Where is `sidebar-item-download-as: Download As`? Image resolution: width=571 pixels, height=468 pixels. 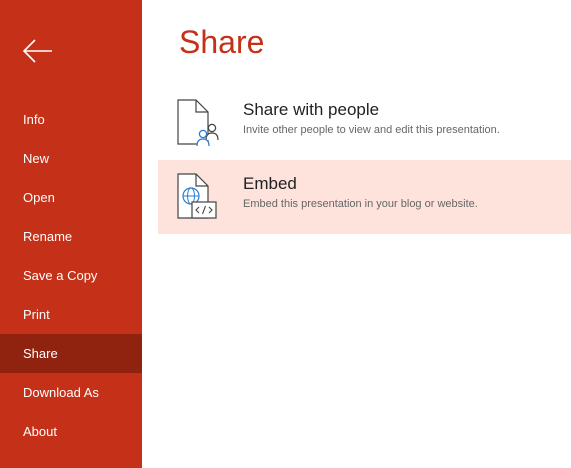 sidebar-item-download-as: Download As is located at coordinates (71, 392).